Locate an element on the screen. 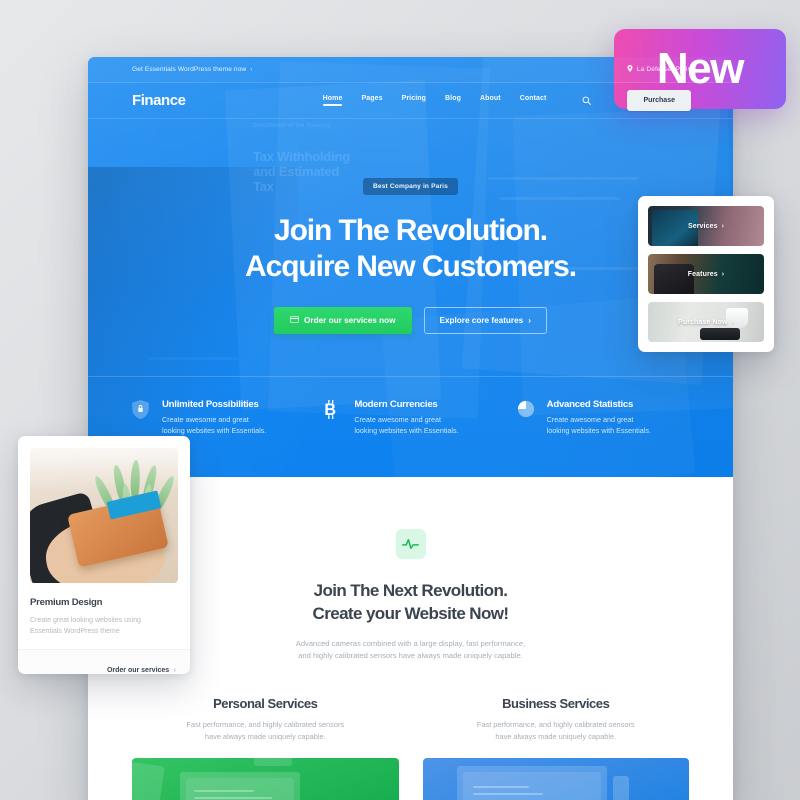 This screenshot has width=800, height=800. purchase-button: Purchase is located at coordinates (659, 100).